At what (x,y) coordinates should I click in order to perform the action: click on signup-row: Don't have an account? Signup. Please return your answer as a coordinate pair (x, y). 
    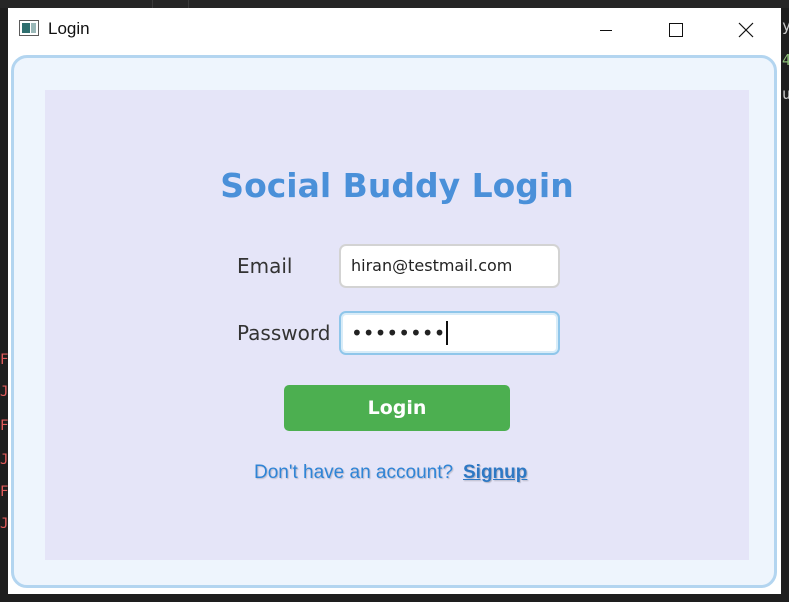
    Looking at the image, I should click on (397, 475).